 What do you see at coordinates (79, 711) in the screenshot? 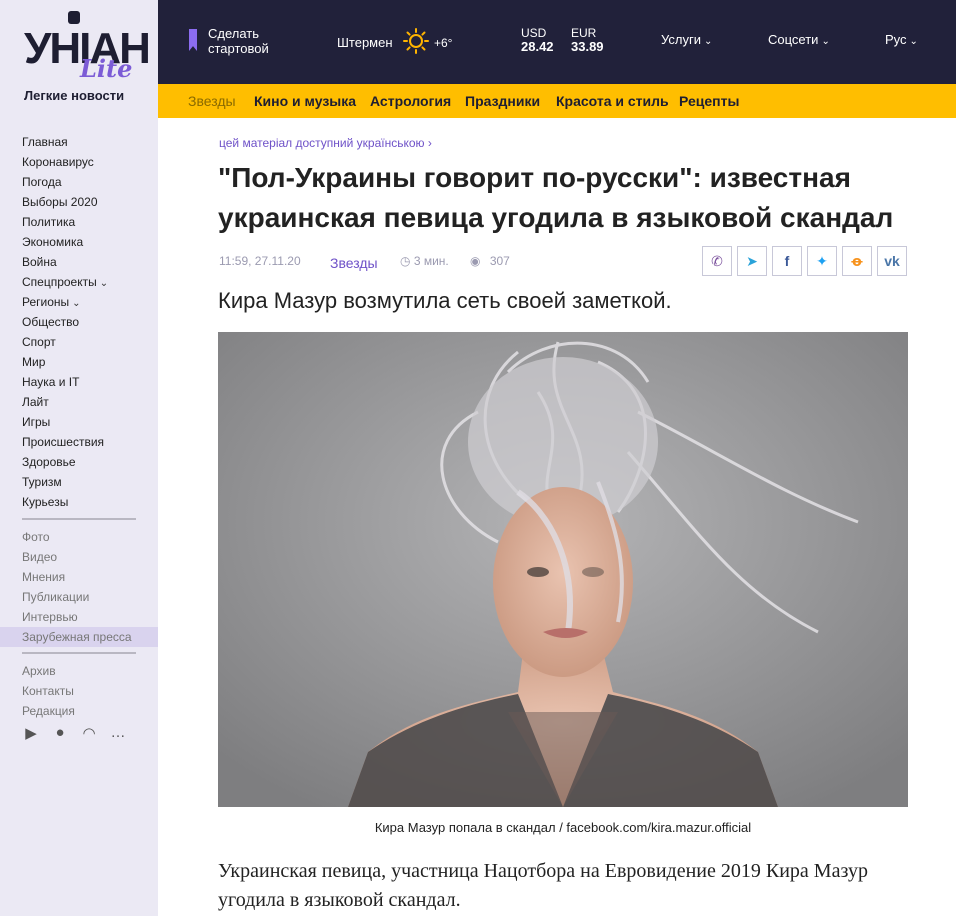
I see `sidebar-item-tertiary: Редакция` at bounding box center [79, 711].